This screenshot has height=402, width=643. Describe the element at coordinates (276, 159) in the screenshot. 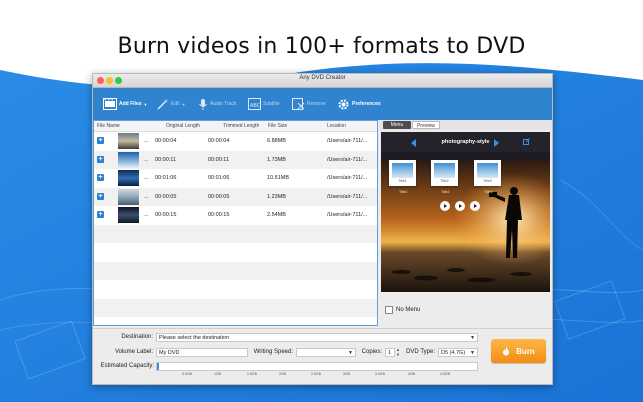

I see `file-size: 1.73MB` at that location.